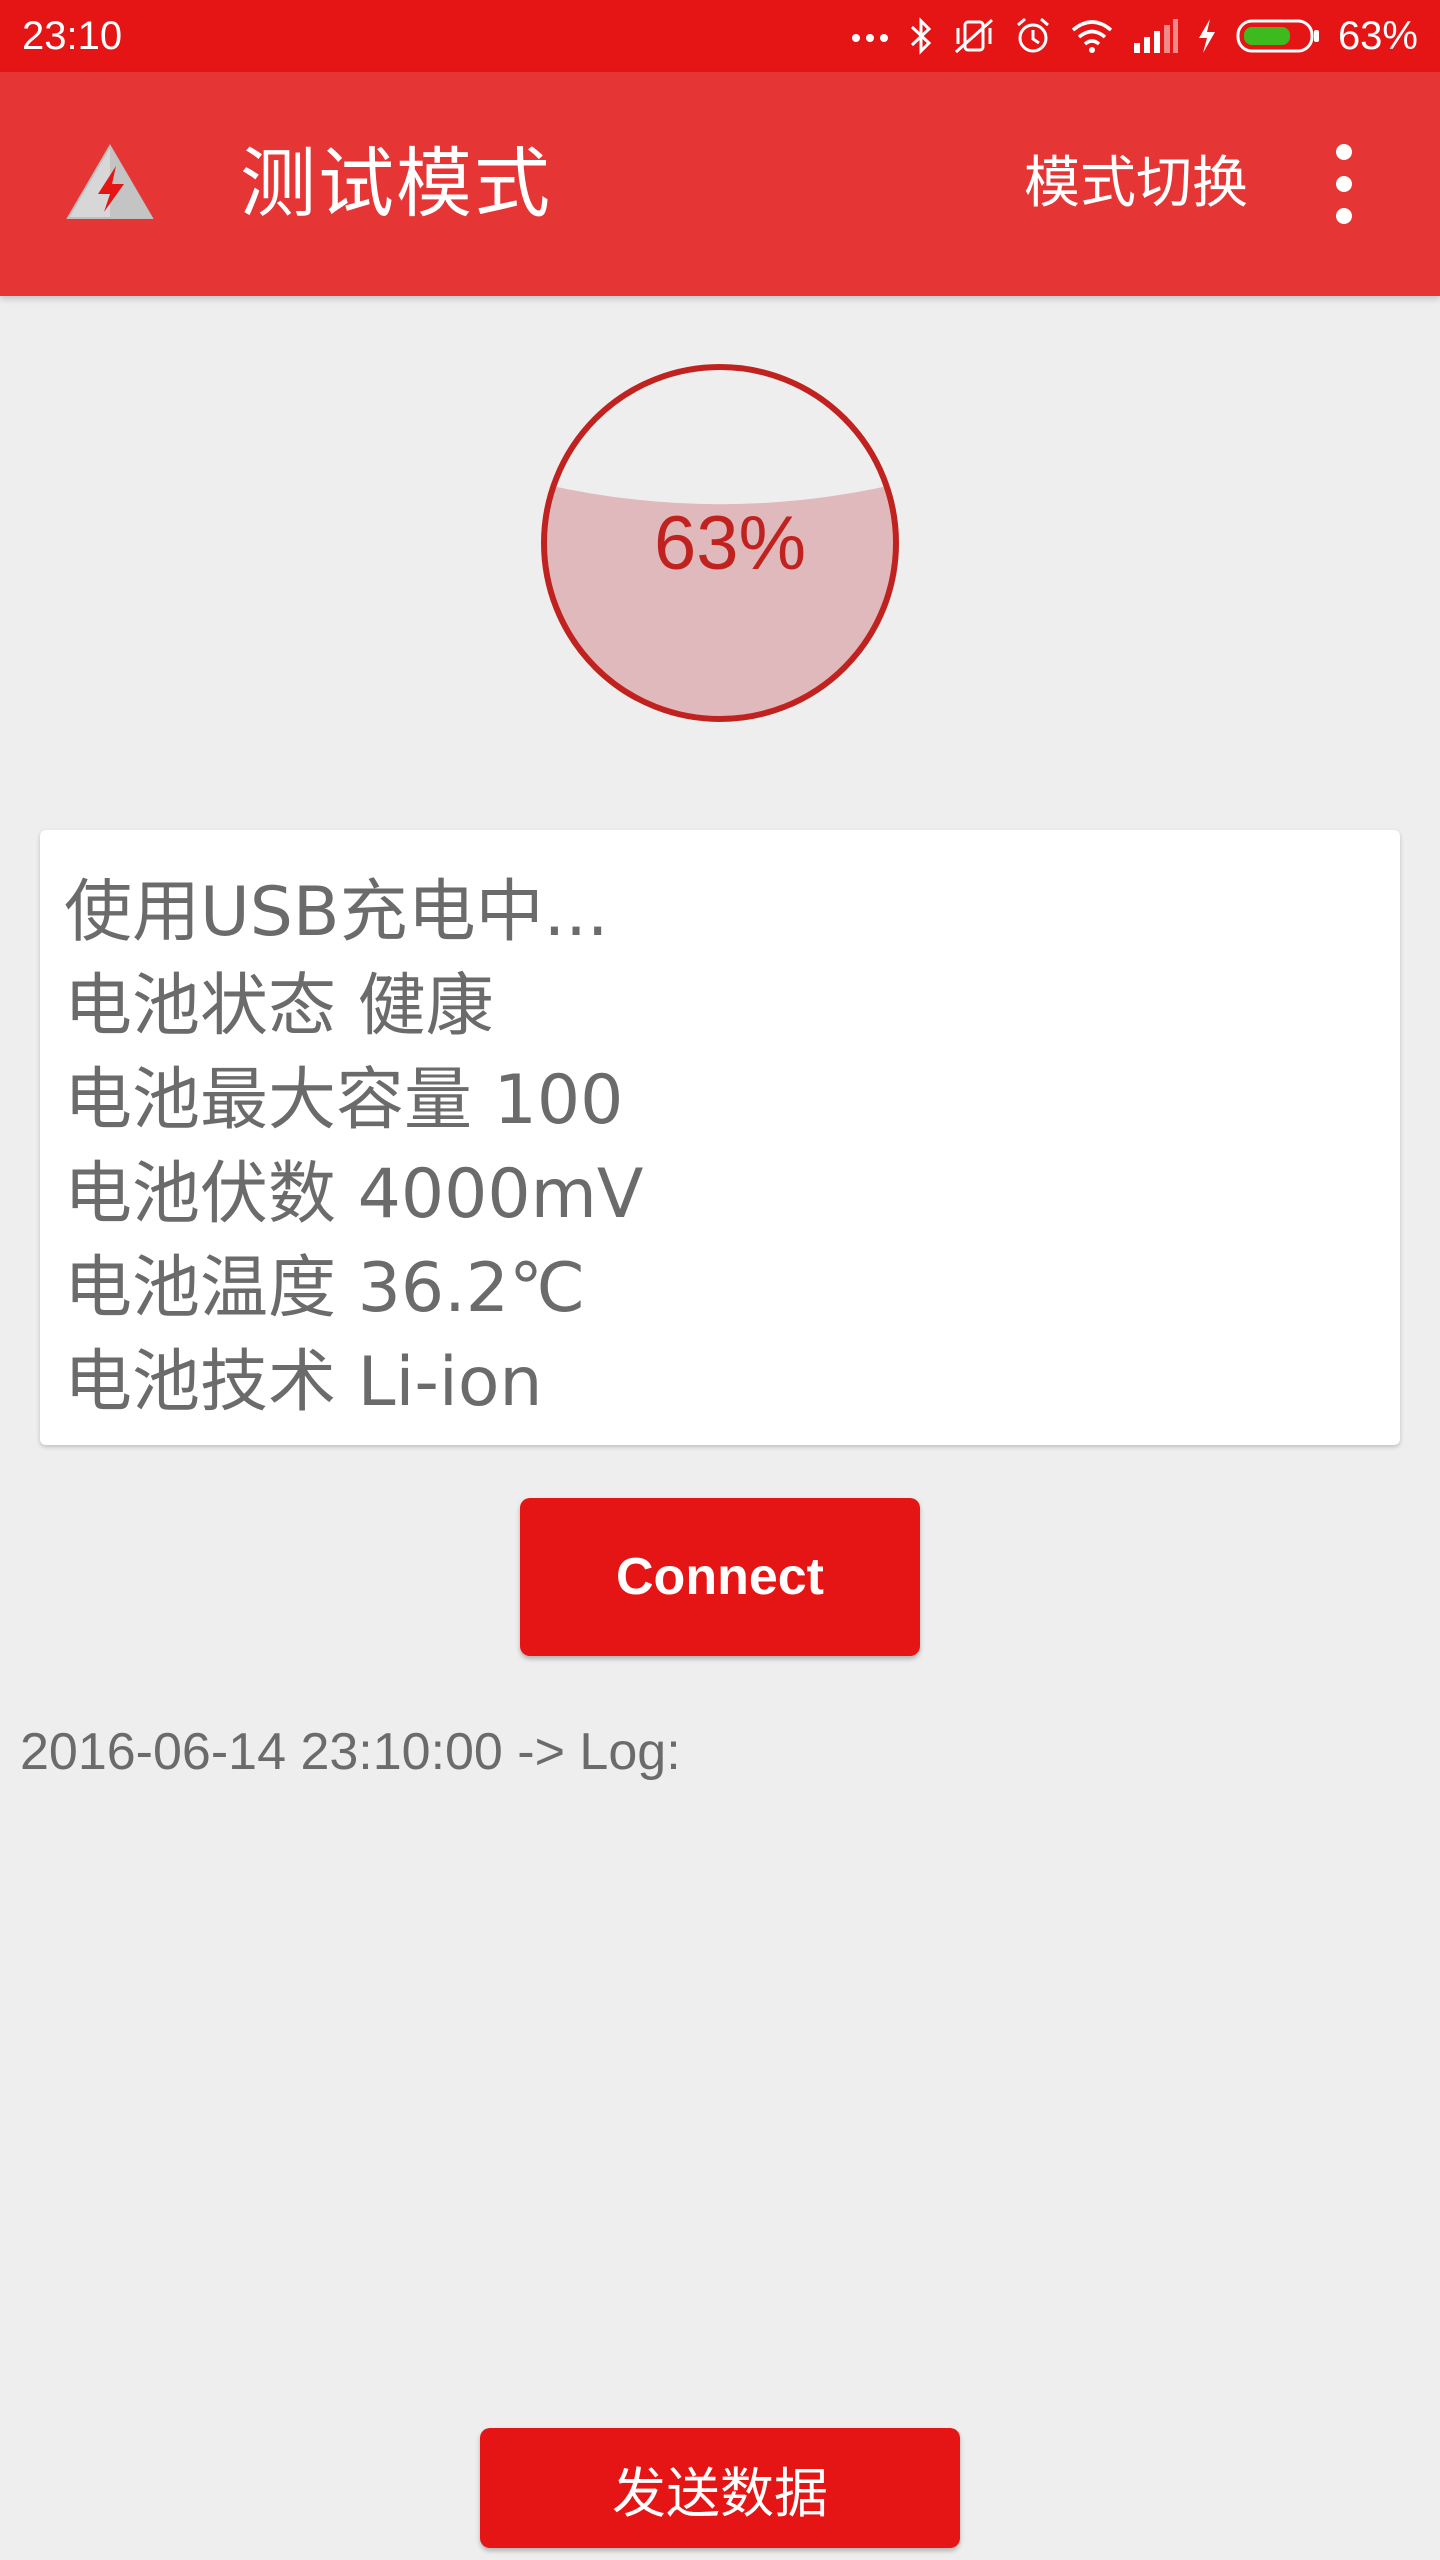 Image resolution: width=1440 pixels, height=2560 pixels. I want to click on battery-technology-text: 电池技术 Li-ion, so click(303, 1382).